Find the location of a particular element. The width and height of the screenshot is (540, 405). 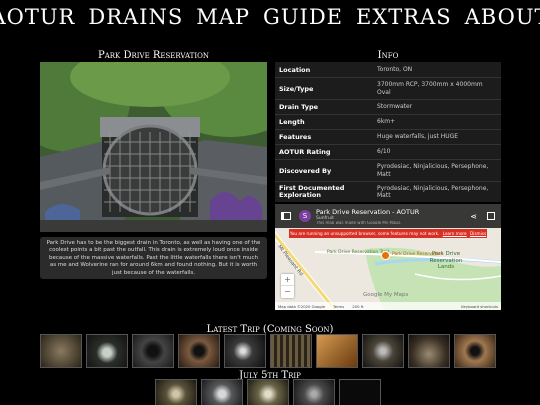

map-data-credit: Map data ©2020 Google is located at coordinates (302, 306).